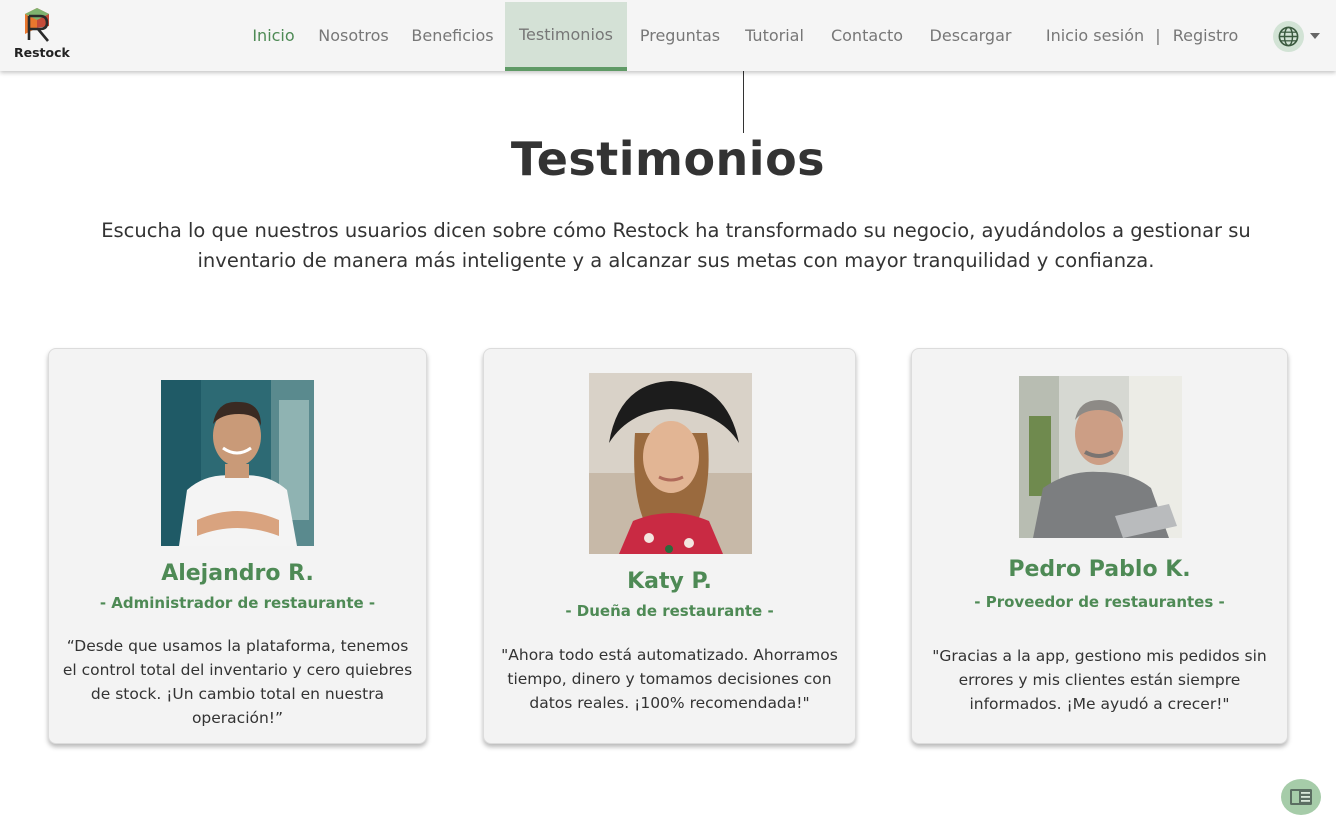  I want to click on chevron-down-icon, so click(1315, 36).